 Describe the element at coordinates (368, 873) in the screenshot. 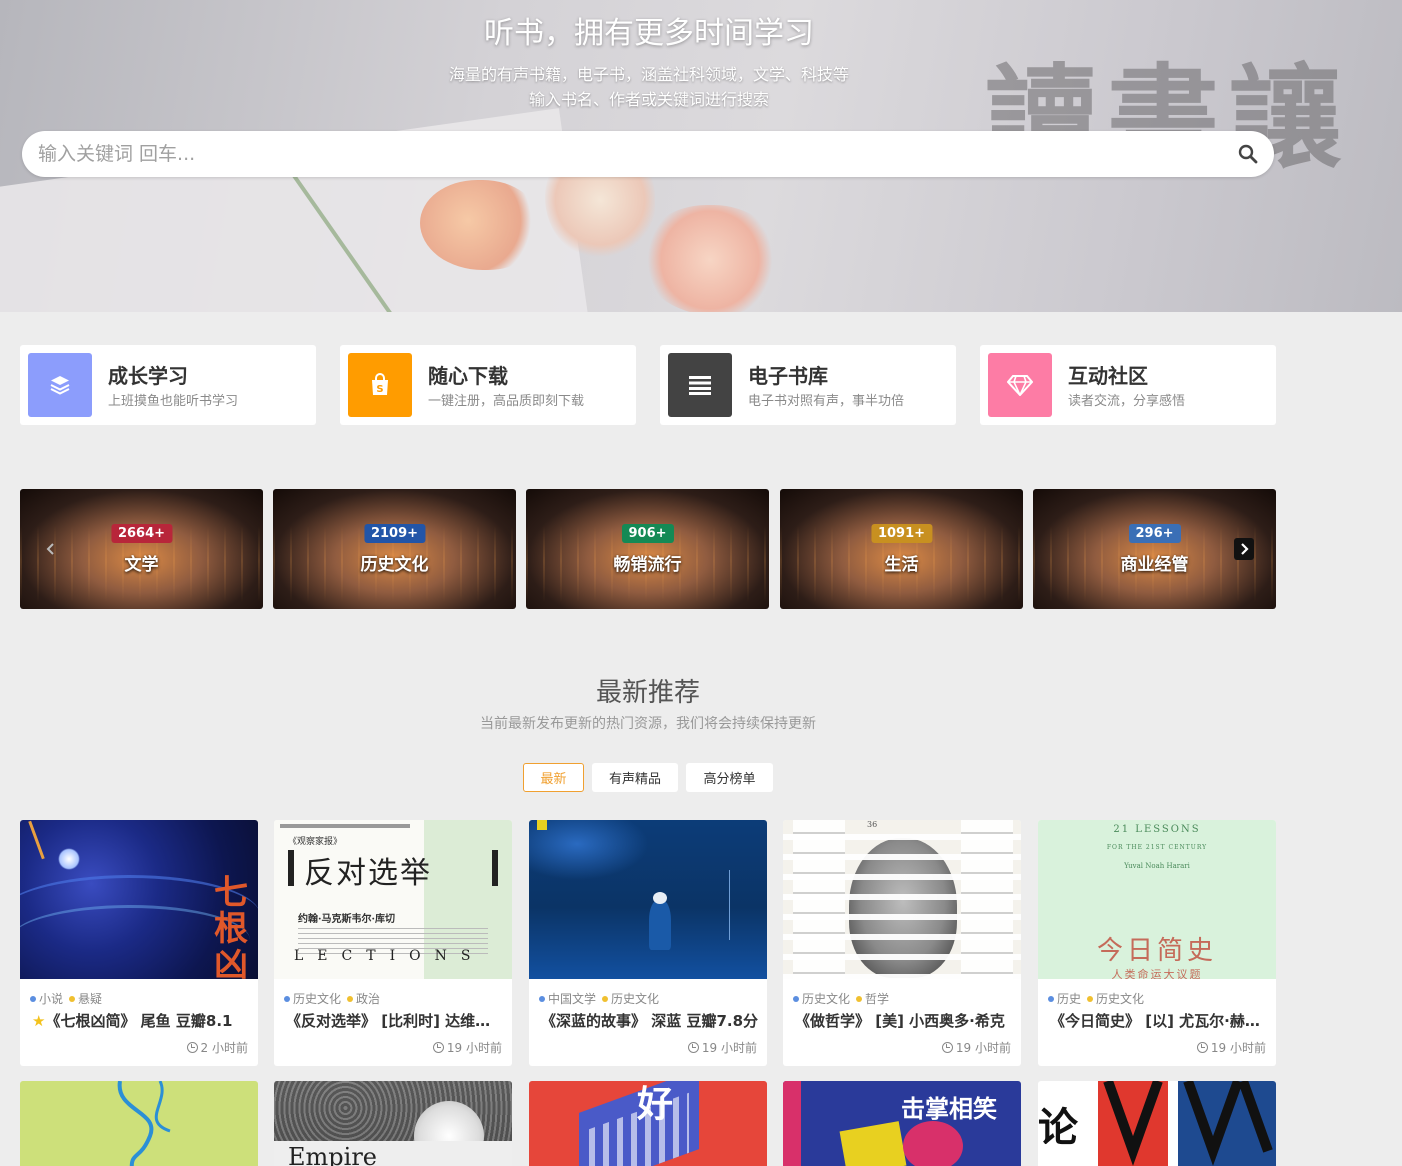

I see `cover-text: 反对选举` at that location.